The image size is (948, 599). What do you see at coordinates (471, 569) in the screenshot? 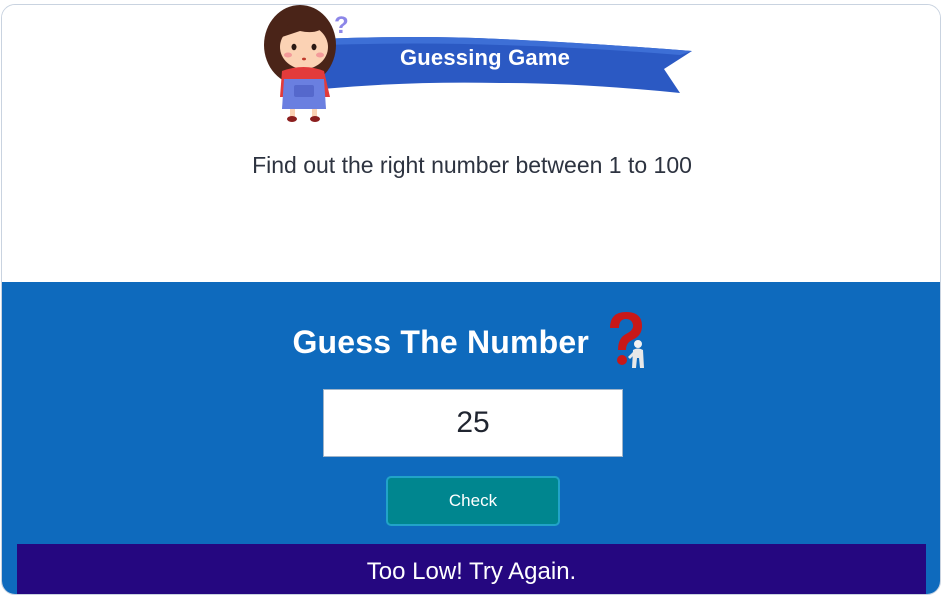
I see `result-message: Too Low! Try Again.` at bounding box center [471, 569].